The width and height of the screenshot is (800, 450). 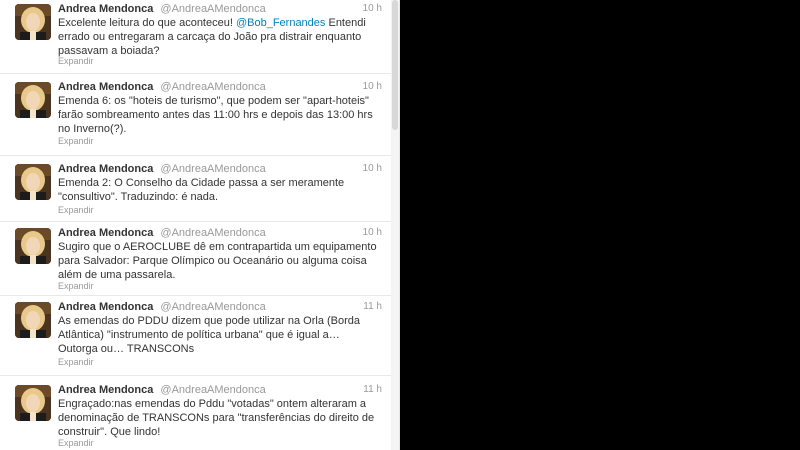 What do you see at coordinates (395, 225) in the screenshot?
I see `scrollbar` at bounding box center [395, 225].